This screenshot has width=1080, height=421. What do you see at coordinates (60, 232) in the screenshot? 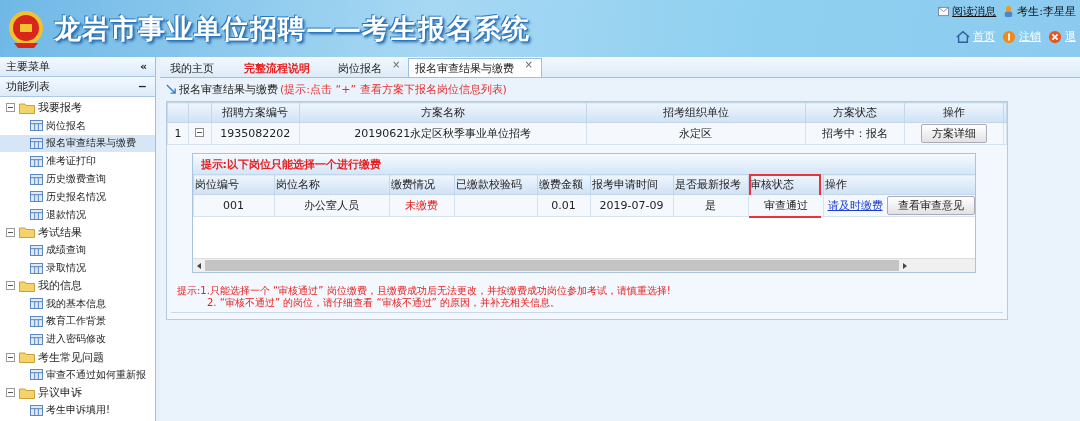
I see `tree-group: 考试结果` at bounding box center [60, 232].